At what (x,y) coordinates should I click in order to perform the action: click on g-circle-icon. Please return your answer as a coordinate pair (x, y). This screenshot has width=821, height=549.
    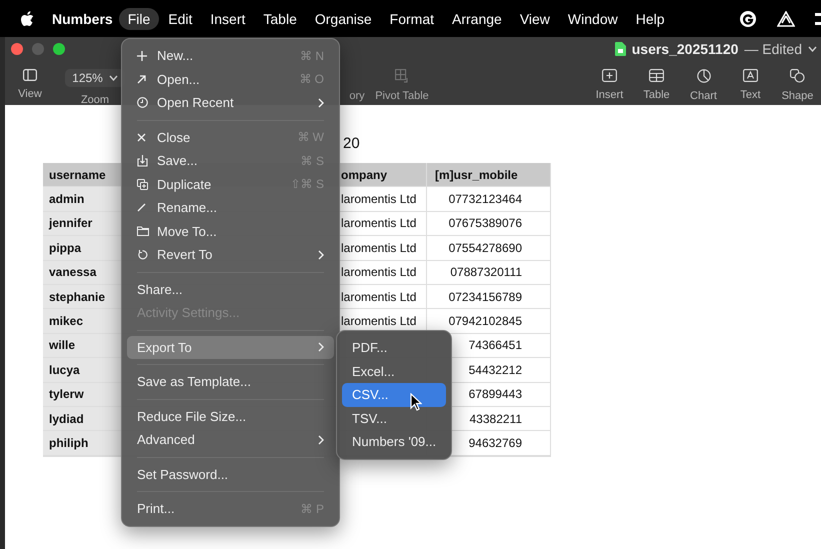
    Looking at the image, I should click on (748, 19).